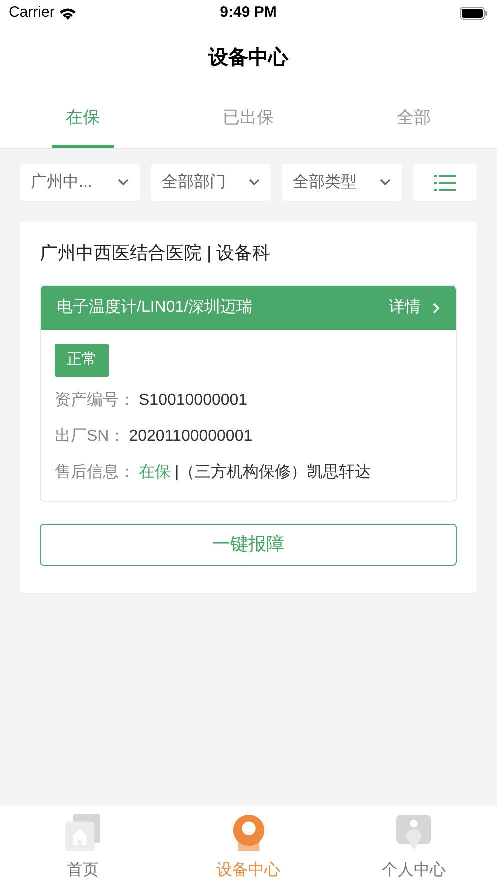 Image resolution: width=497 pixels, height=883 pixels. Describe the element at coordinates (82, 360) in the screenshot. I see `status-badge: 正常` at that location.